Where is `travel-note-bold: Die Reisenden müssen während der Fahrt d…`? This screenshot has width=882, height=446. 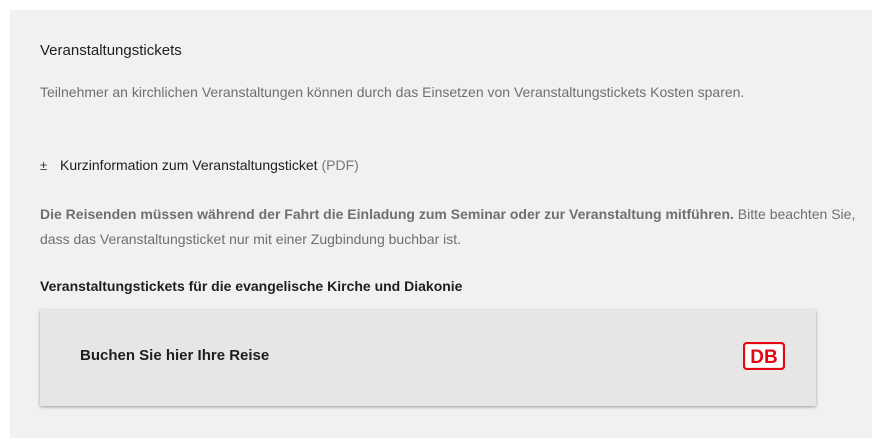 travel-note-bold: Die Reisenden müssen während der Fahrt d… is located at coordinates (387, 214).